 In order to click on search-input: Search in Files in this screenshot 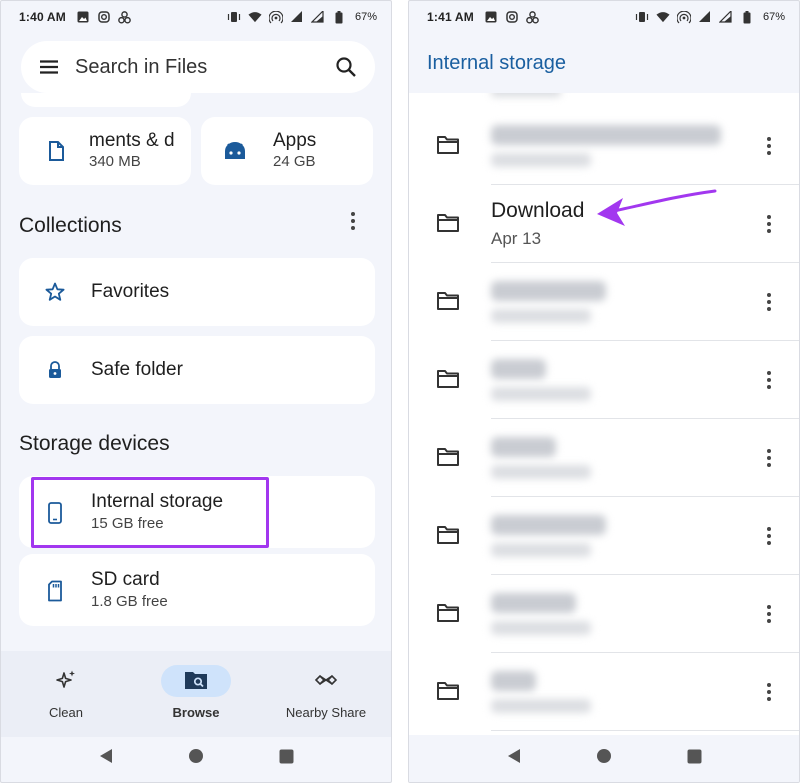, I will do `click(205, 67)`.